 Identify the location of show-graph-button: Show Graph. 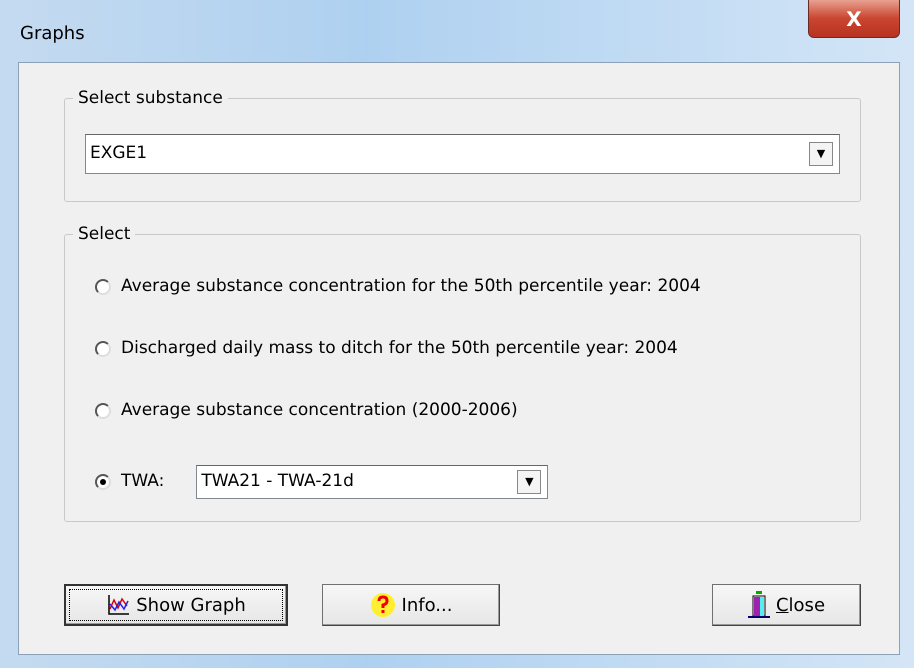
(176, 605).